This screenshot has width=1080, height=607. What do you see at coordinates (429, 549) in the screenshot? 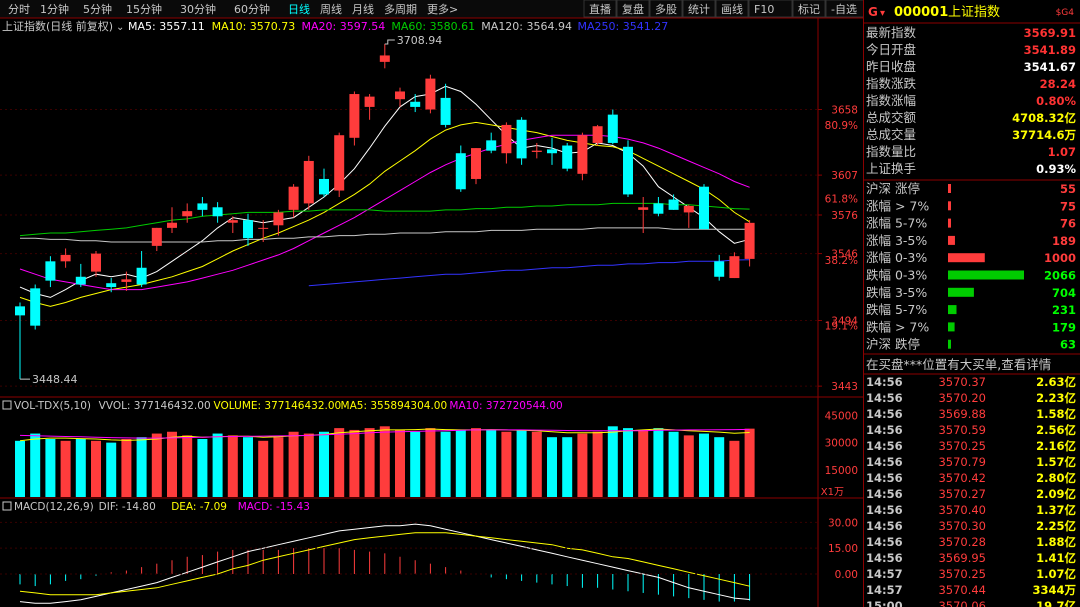
I see `macd-axis: 30.00 15.00 0.00` at bounding box center [429, 549].